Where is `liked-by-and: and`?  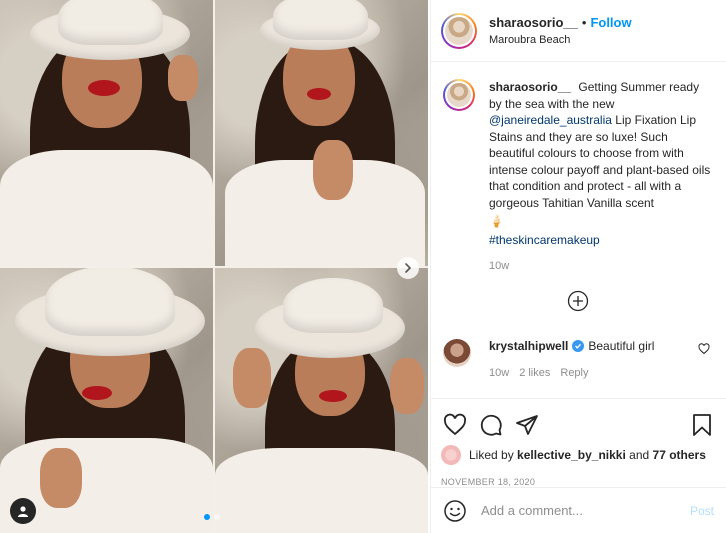
liked-by-and: and is located at coordinates (639, 455).